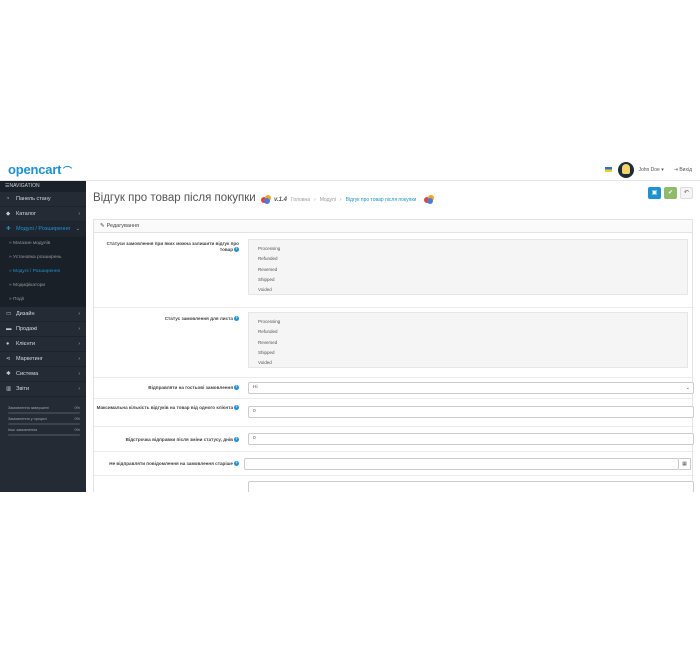  What do you see at coordinates (102, 226) in the screenshot?
I see `pencil-icon: ✎` at bounding box center [102, 226].